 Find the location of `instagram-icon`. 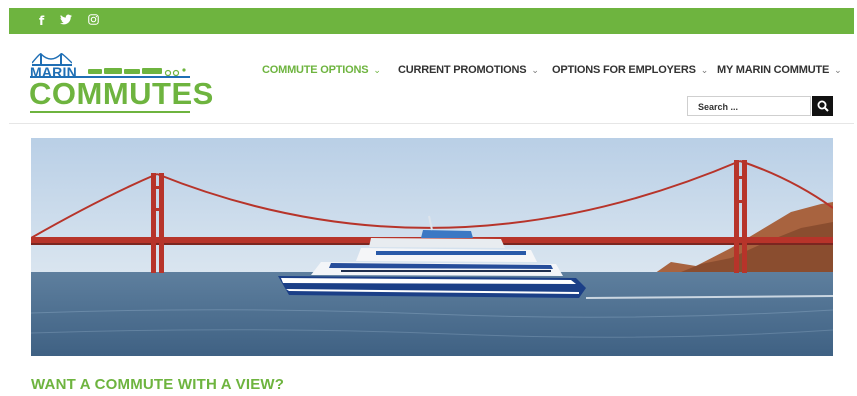

instagram-icon is located at coordinates (94, 21).